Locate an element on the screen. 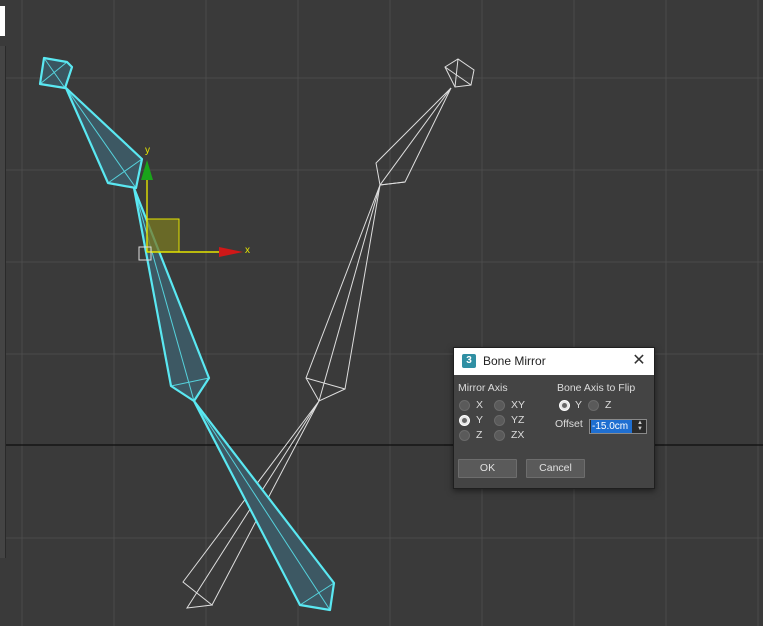 The width and height of the screenshot is (763, 626). gizmo-x-arrow is located at coordinates (231, 252).